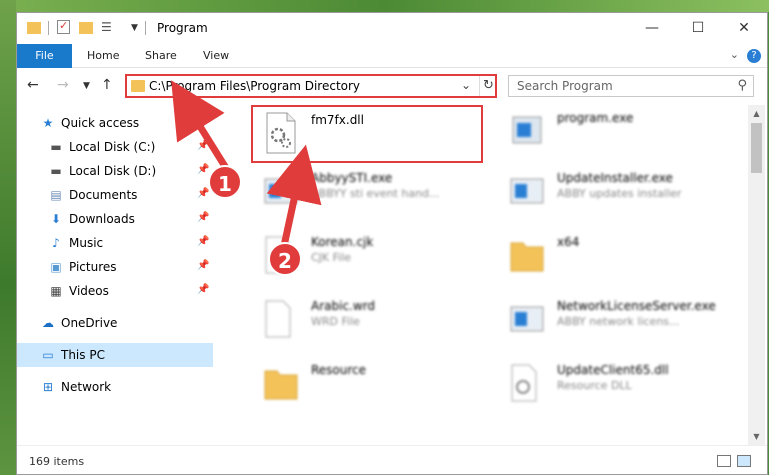  What do you see at coordinates (225, 182) in the screenshot?
I see `callout-1: 1` at bounding box center [225, 182].